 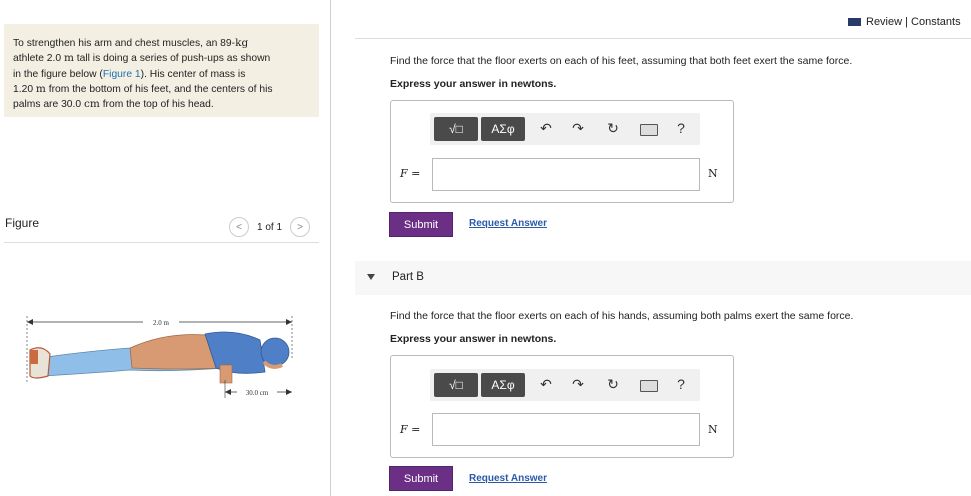 I want to click on collapse-arrow-icon, so click(x=371, y=277).